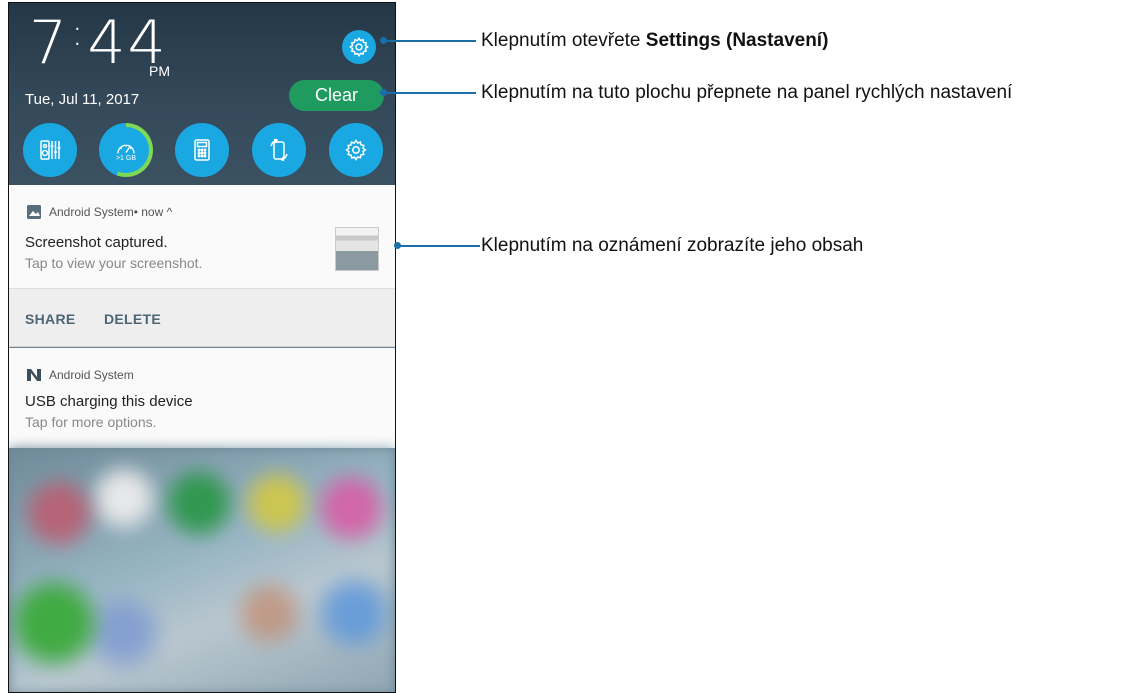 This screenshot has width=1122, height=693. I want to click on clock-colon: :, so click(78, 33).